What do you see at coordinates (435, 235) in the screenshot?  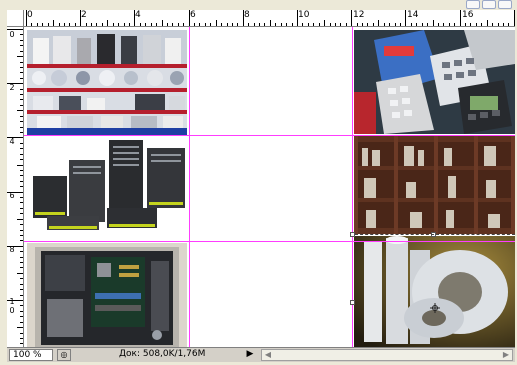 I see `selection-edge` at bounding box center [435, 235].